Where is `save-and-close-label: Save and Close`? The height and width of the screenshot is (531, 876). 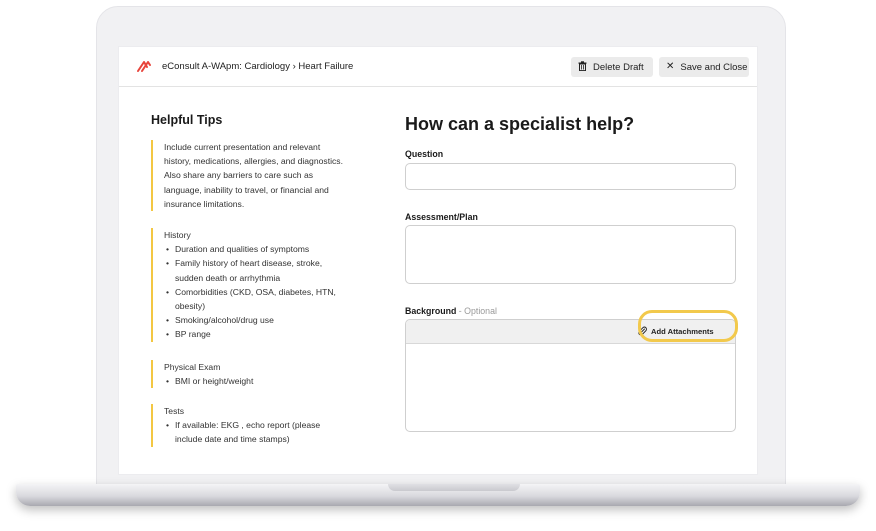 save-and-close-label: Save and Close is located at coordinates (714, 67).